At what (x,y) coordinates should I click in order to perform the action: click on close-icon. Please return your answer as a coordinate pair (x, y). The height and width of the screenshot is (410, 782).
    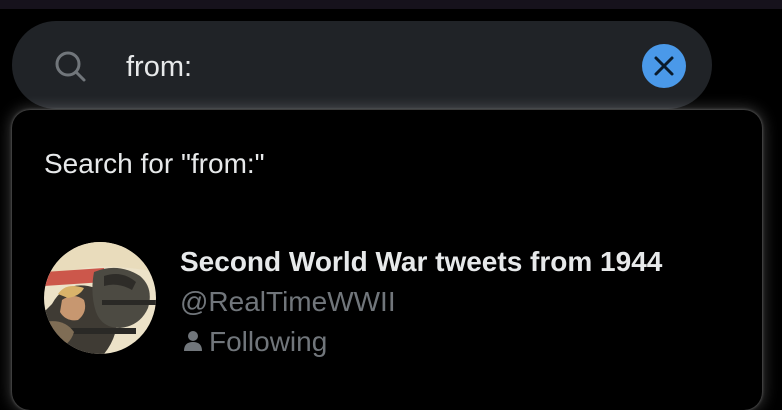
    Looking at the image, I should click on (664, 66).